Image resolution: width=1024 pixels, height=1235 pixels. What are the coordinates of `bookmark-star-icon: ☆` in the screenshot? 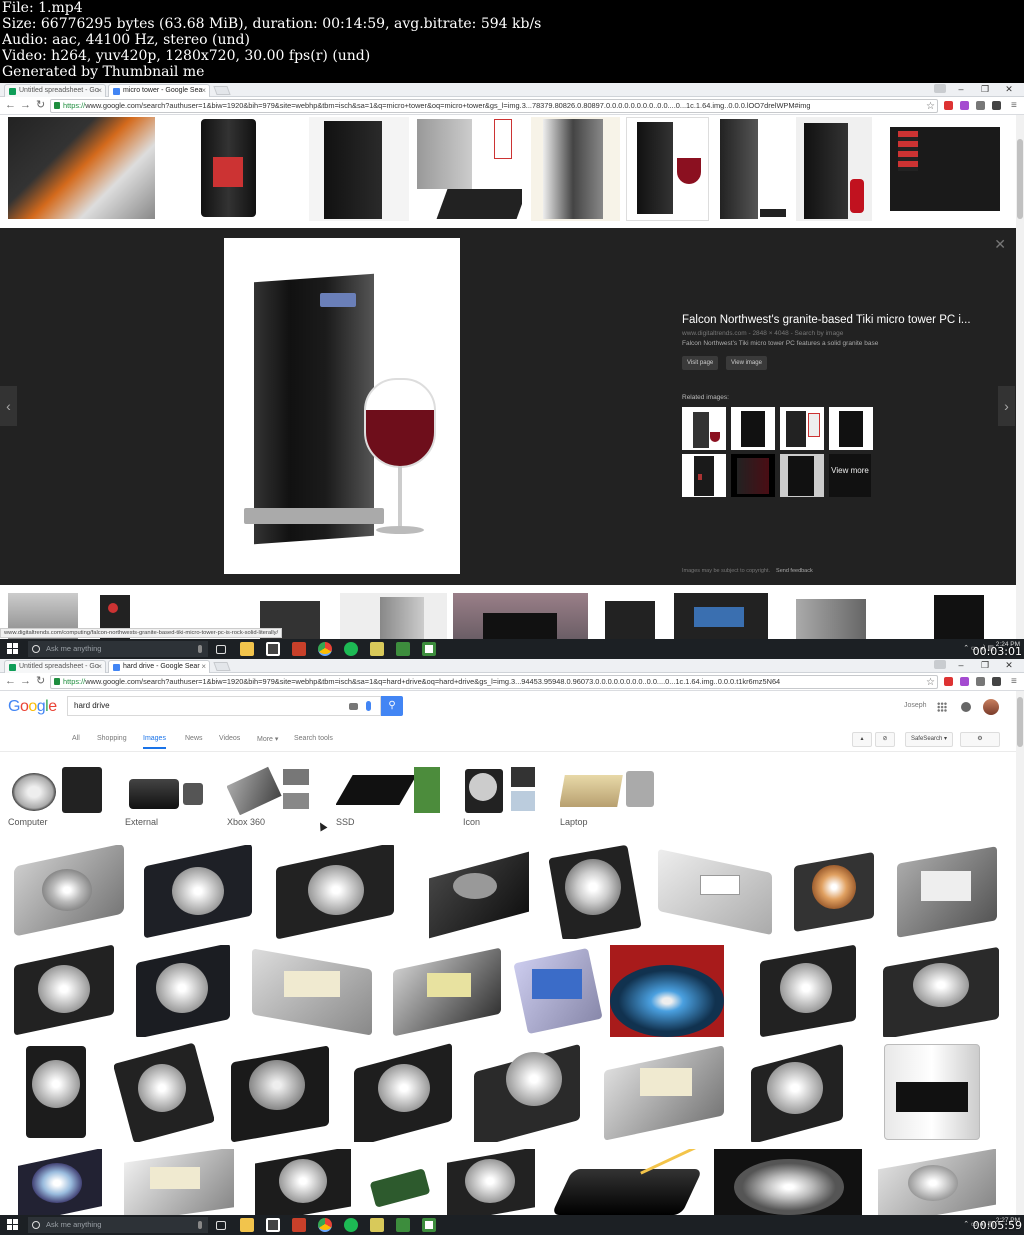 It's located at (930, 682).